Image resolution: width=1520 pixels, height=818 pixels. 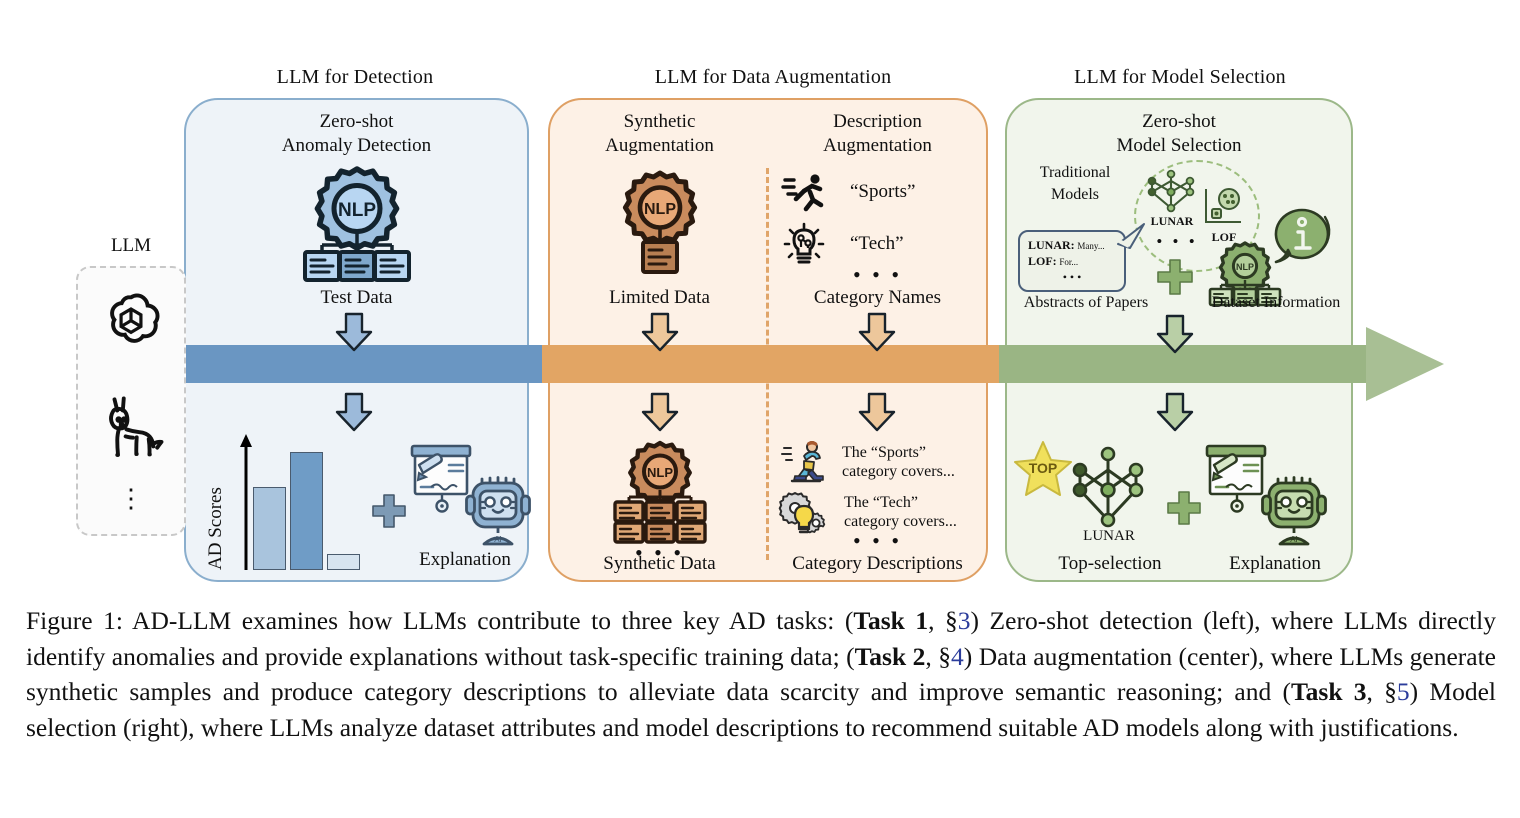 I want to click on nlp-gear-multidoc-orange-icon: NLP, so click(x=660, y=492).